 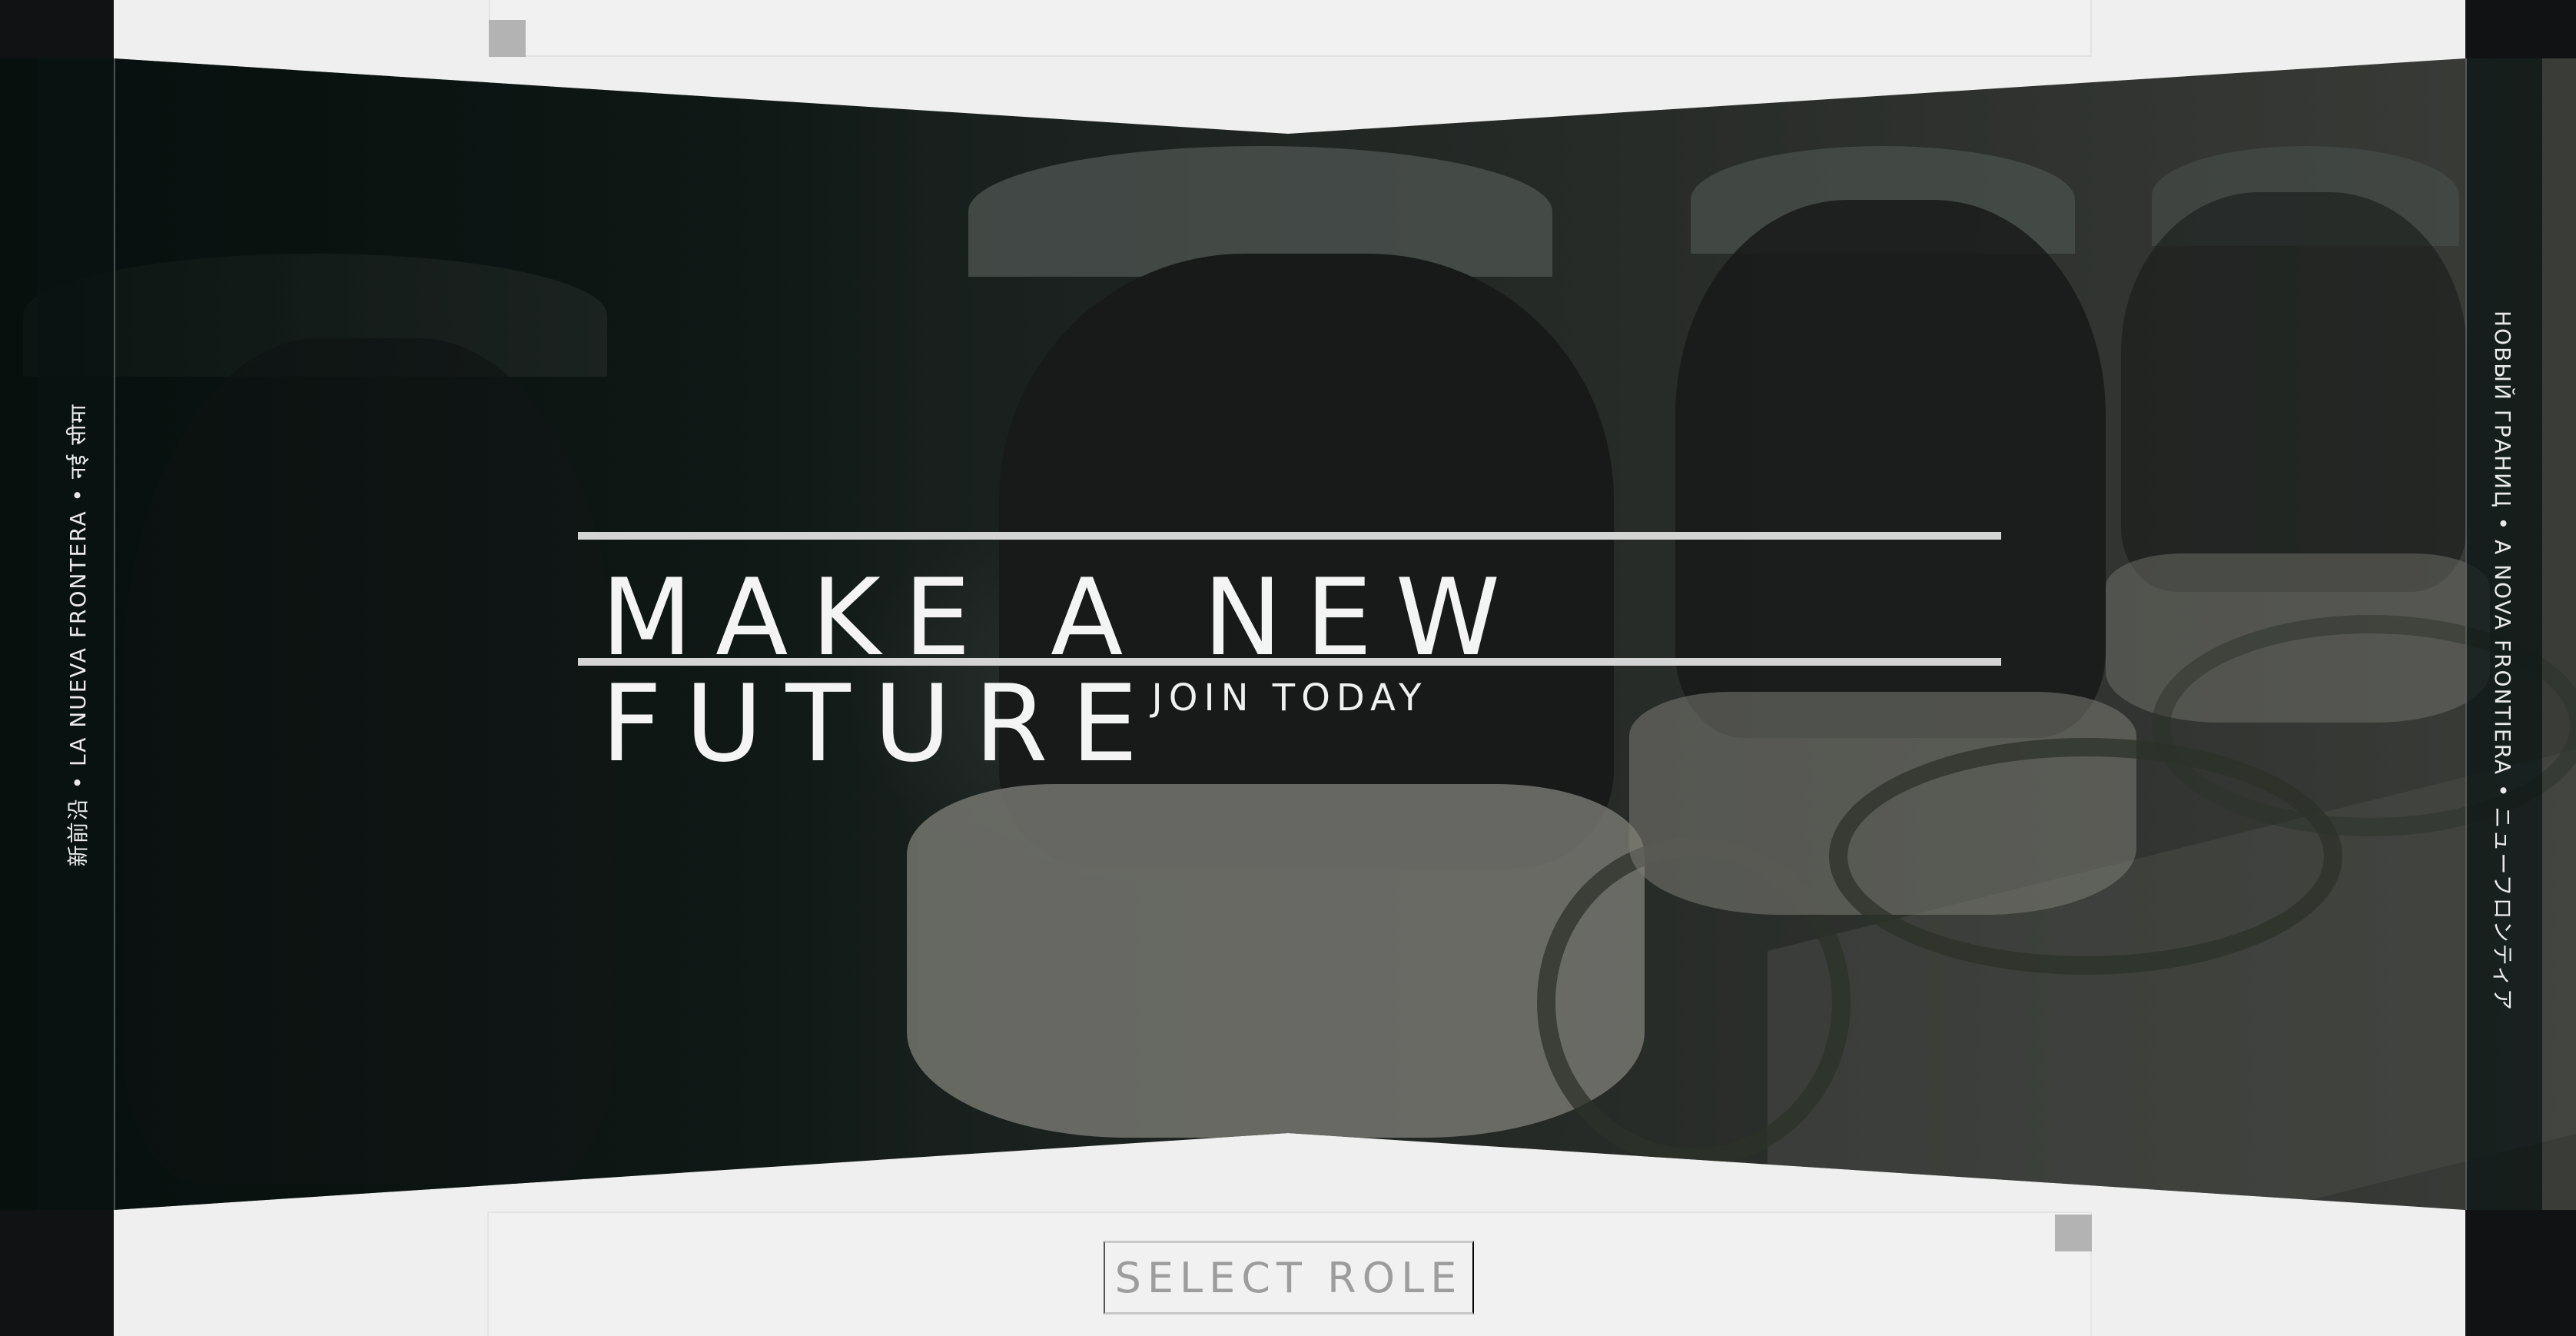 I want to click on select-role-button: SELECT ROLE, so click(x=1289, y=1277).